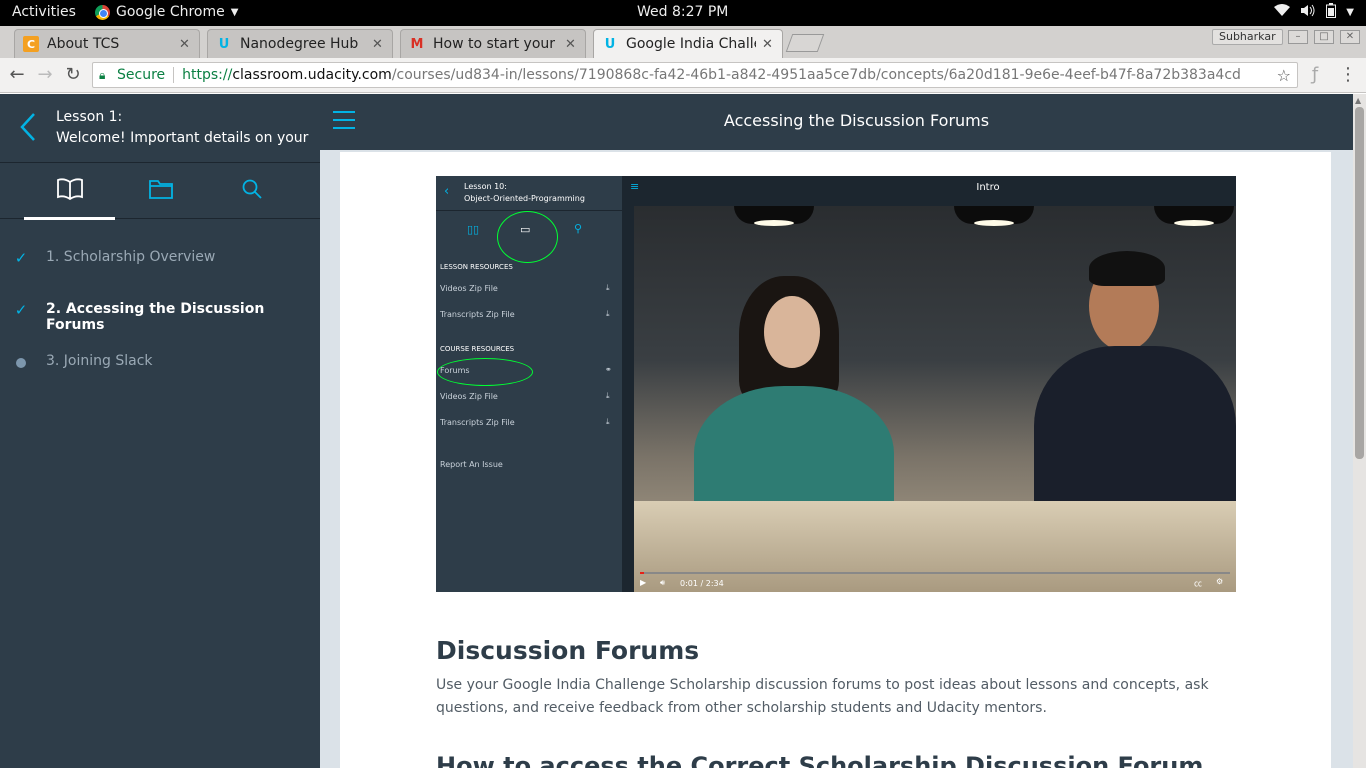  I want to click on browser-tab: M How to start your G ✕, so click(493, 43).